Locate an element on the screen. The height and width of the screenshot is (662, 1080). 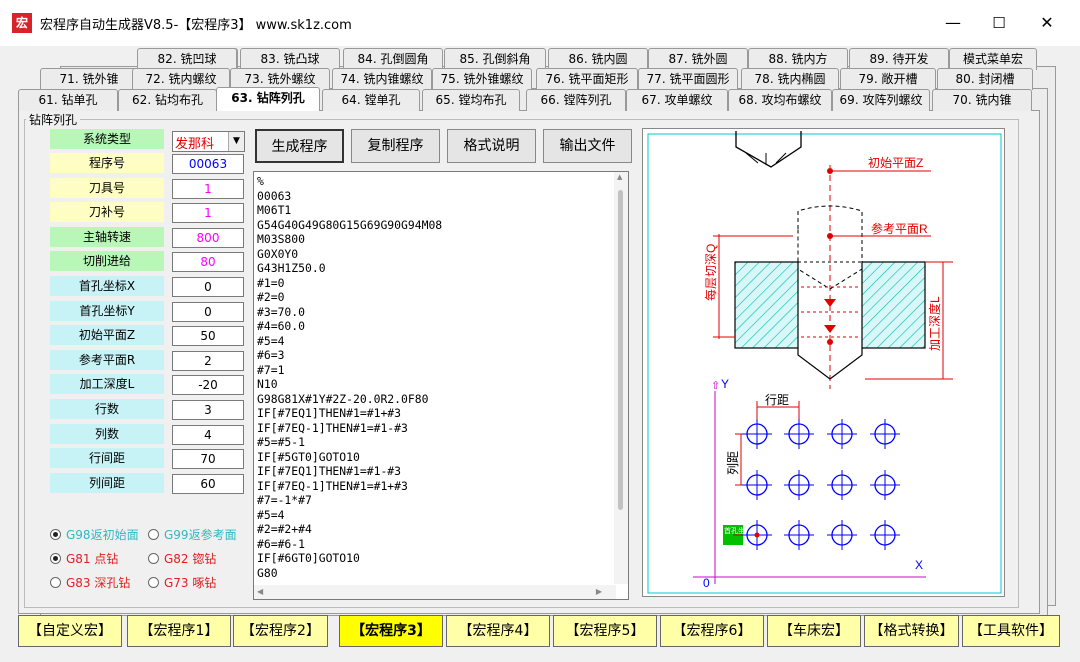
tab-row3-5: 65. 镗均布孔 is located at coordinates (471, 100).